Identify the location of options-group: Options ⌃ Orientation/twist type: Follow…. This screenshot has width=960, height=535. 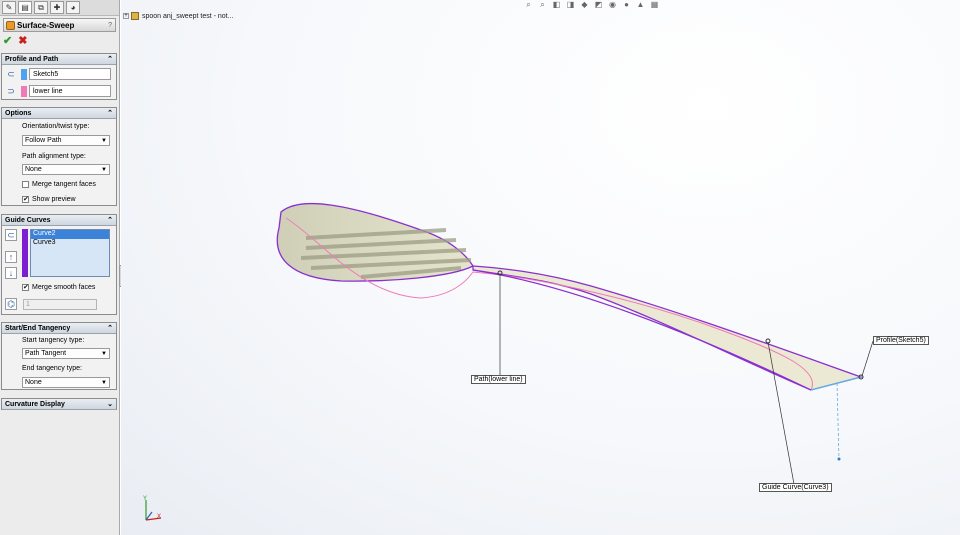
(59, 156).